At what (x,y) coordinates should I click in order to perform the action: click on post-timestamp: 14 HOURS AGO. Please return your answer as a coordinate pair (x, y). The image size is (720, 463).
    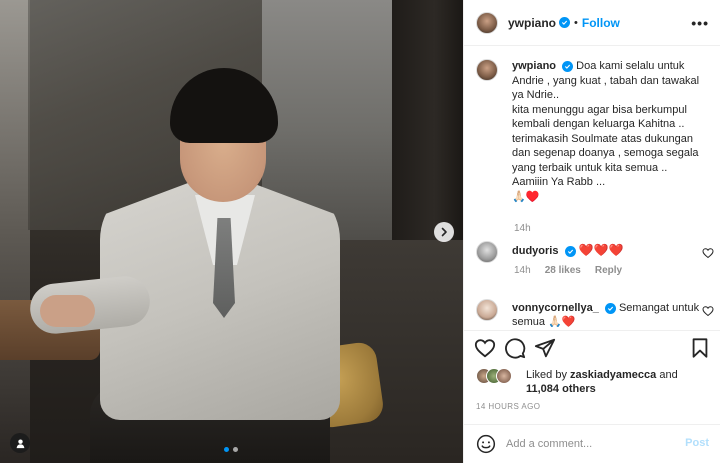
    Looking at the image, I should click on (508, 406).